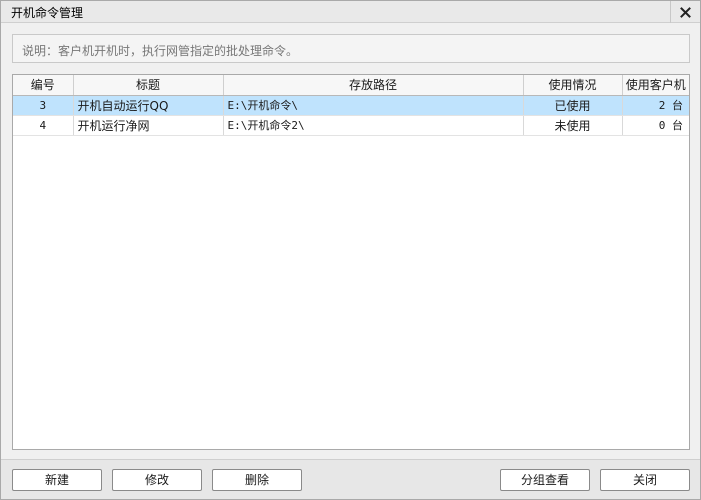 This screenshot has height=500, width=701. Describe the element at coordinates (573, 85) in the screenshot. I see `column-header-status: 使用情况` at that location.